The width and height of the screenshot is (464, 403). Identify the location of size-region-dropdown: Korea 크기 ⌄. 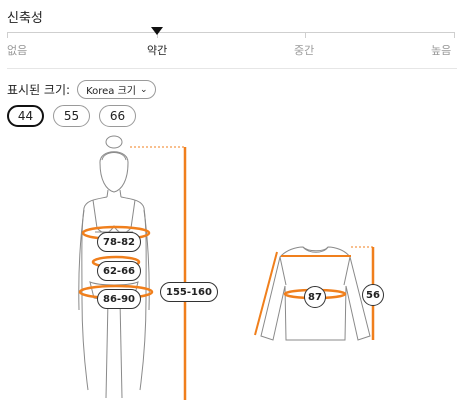
(116, 89).